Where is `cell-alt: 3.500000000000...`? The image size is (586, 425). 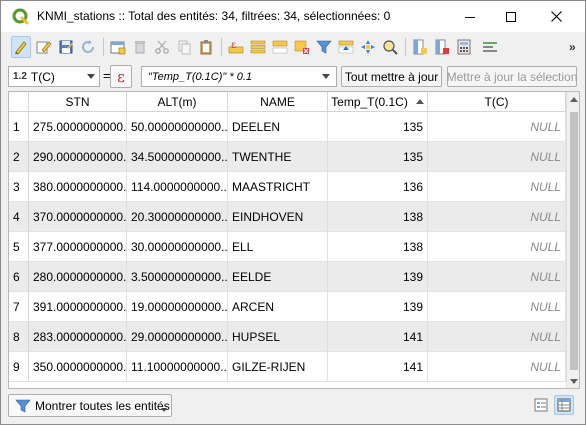
cell-alt: 3.500000000000... is located at coordinates (177, 277).